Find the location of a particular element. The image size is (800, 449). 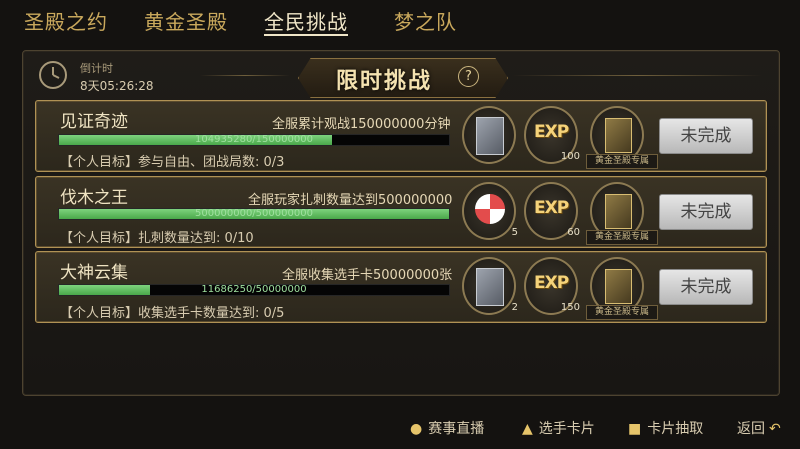

progress-text: 104935280/150000000 is located at coordinates (254, 139).